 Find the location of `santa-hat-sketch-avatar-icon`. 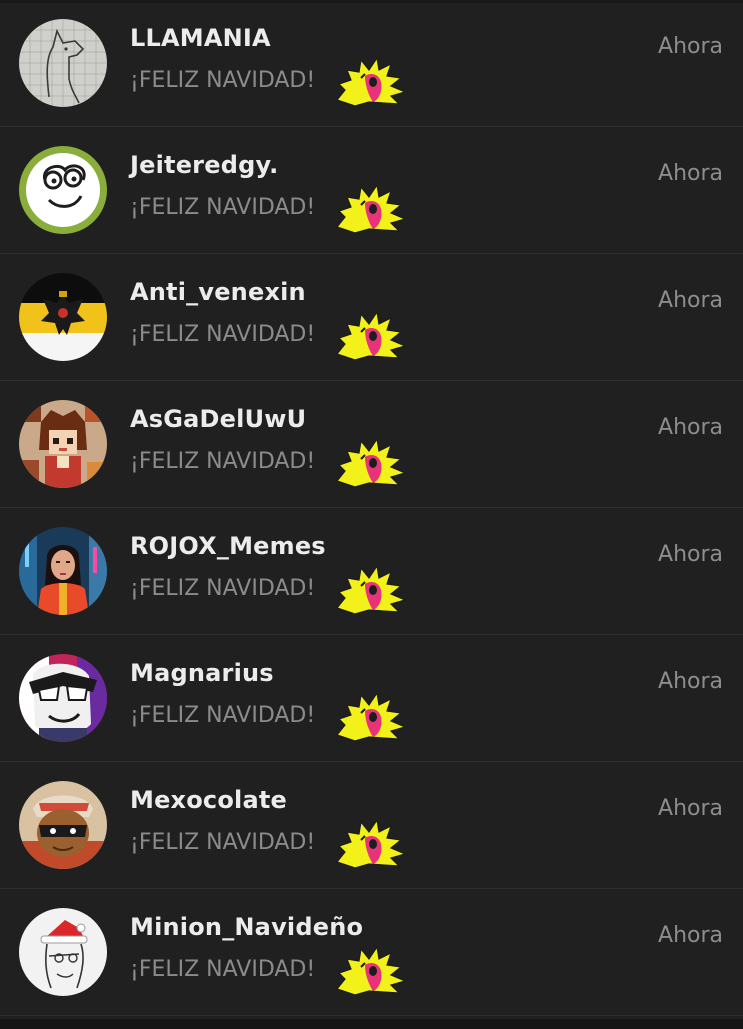

santa-hat-sketch-avatar-icon is located at coordinates (63, 952).